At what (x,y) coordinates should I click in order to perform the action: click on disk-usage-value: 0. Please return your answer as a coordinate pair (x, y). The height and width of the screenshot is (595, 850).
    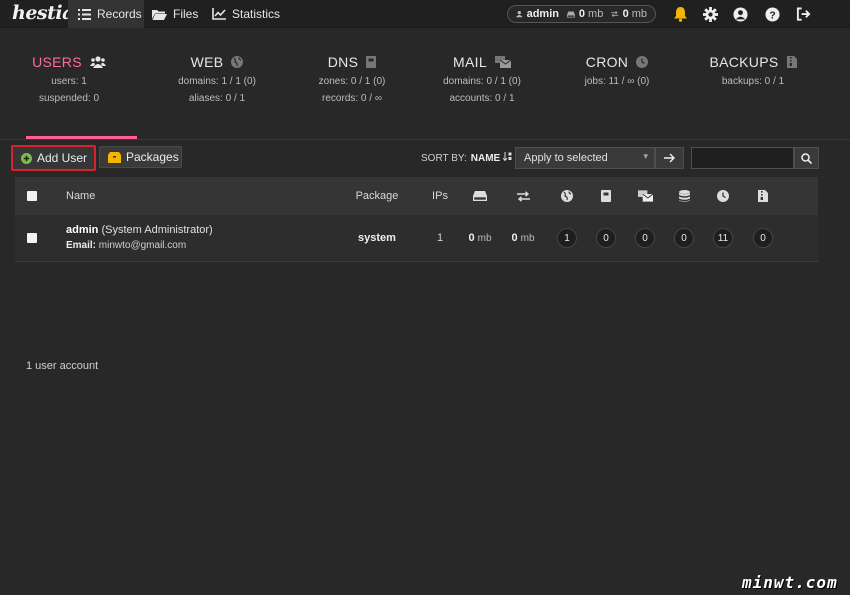
    Looking at the image, I should click on (582, 14).